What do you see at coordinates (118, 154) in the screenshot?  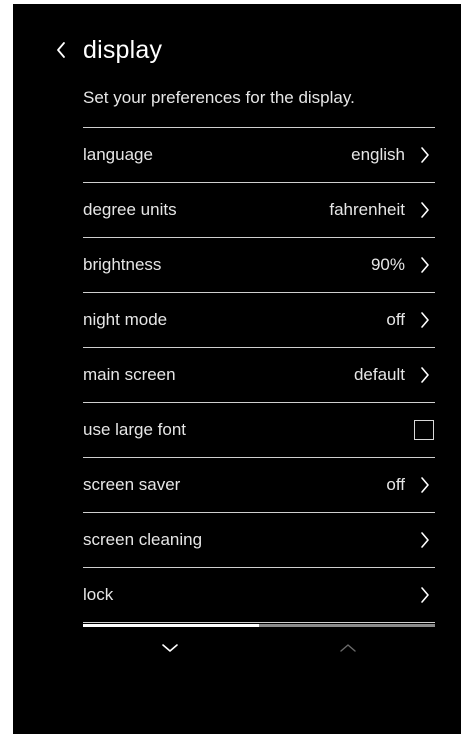 I see `setting-label: language` at bounding box center [118, 154].